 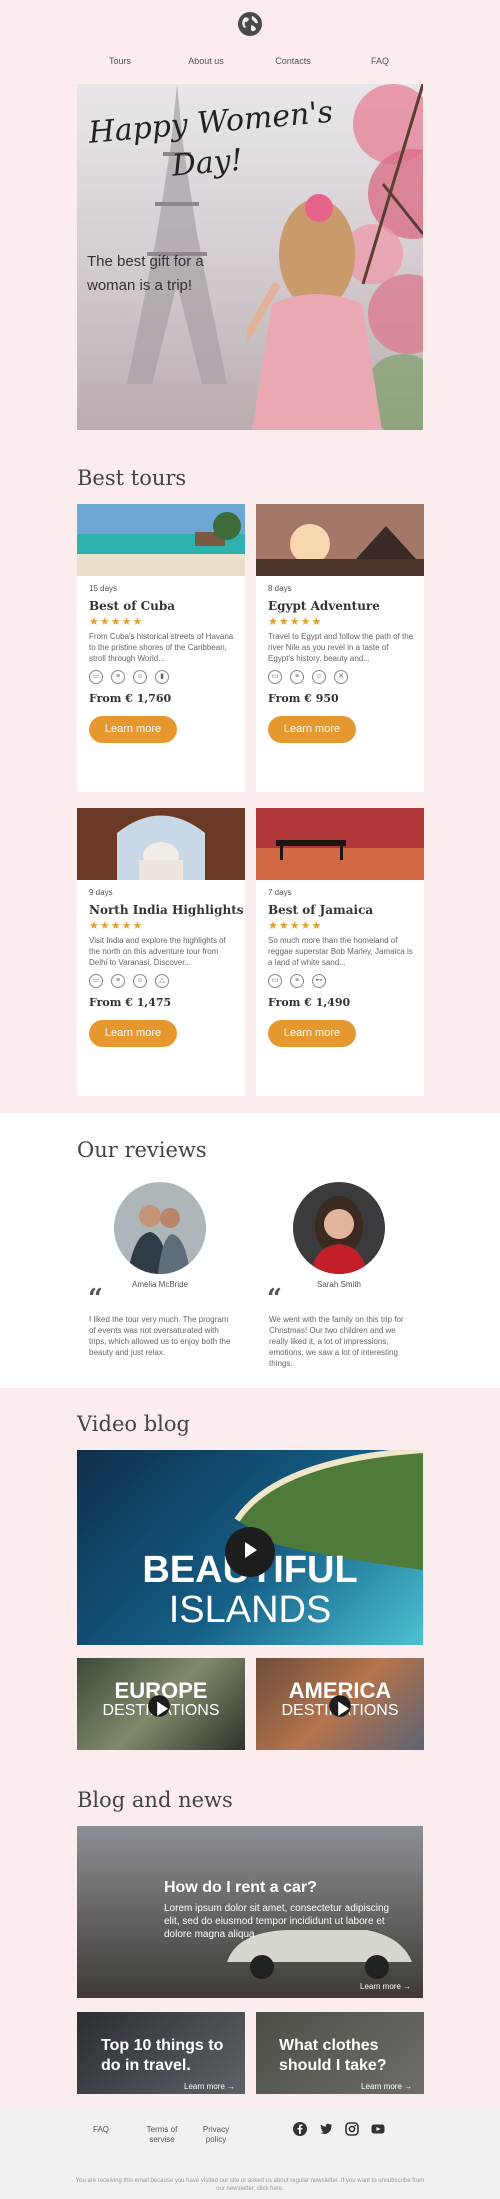 What do you see at coordinates (326, 2129) in the screenshot?
I see `twitter-icon` at bounding box center [326, 2129].